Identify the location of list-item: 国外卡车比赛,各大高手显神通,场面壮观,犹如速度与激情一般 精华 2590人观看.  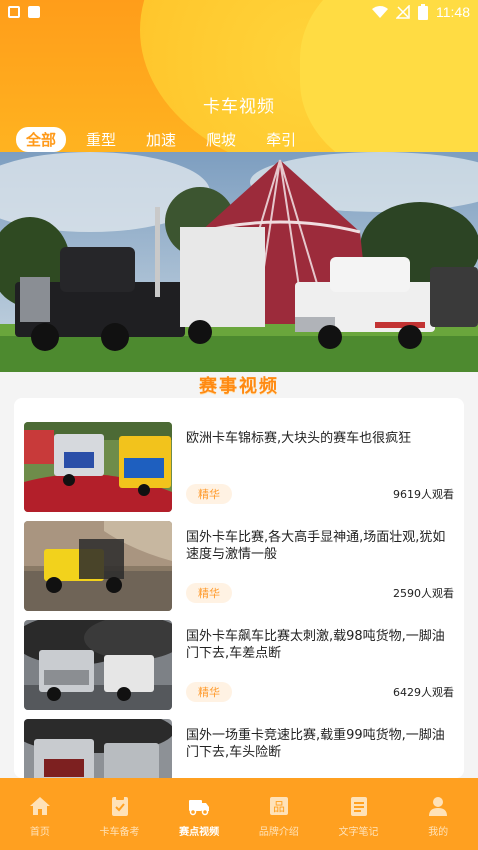
(239, 566).